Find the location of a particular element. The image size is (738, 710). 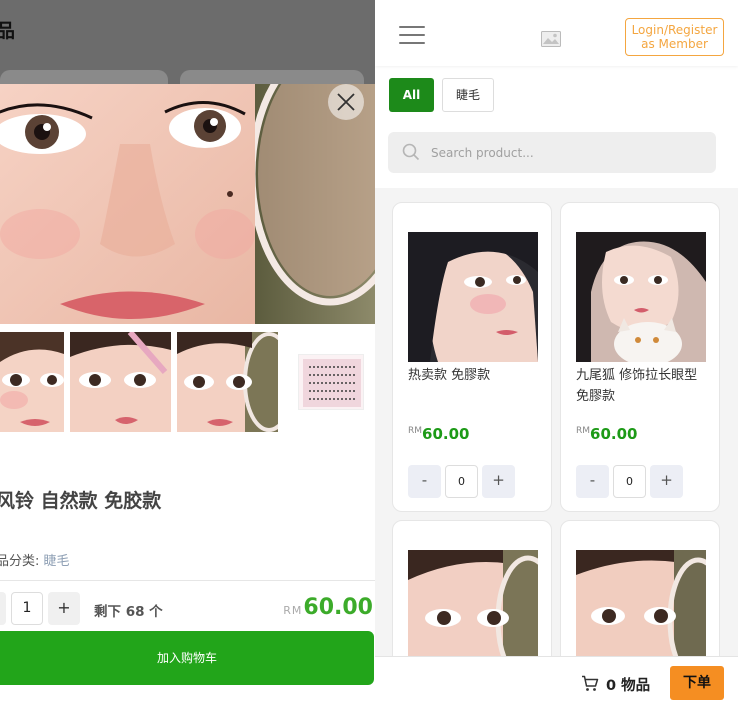

close-icon is located at coordinates (346, 102).